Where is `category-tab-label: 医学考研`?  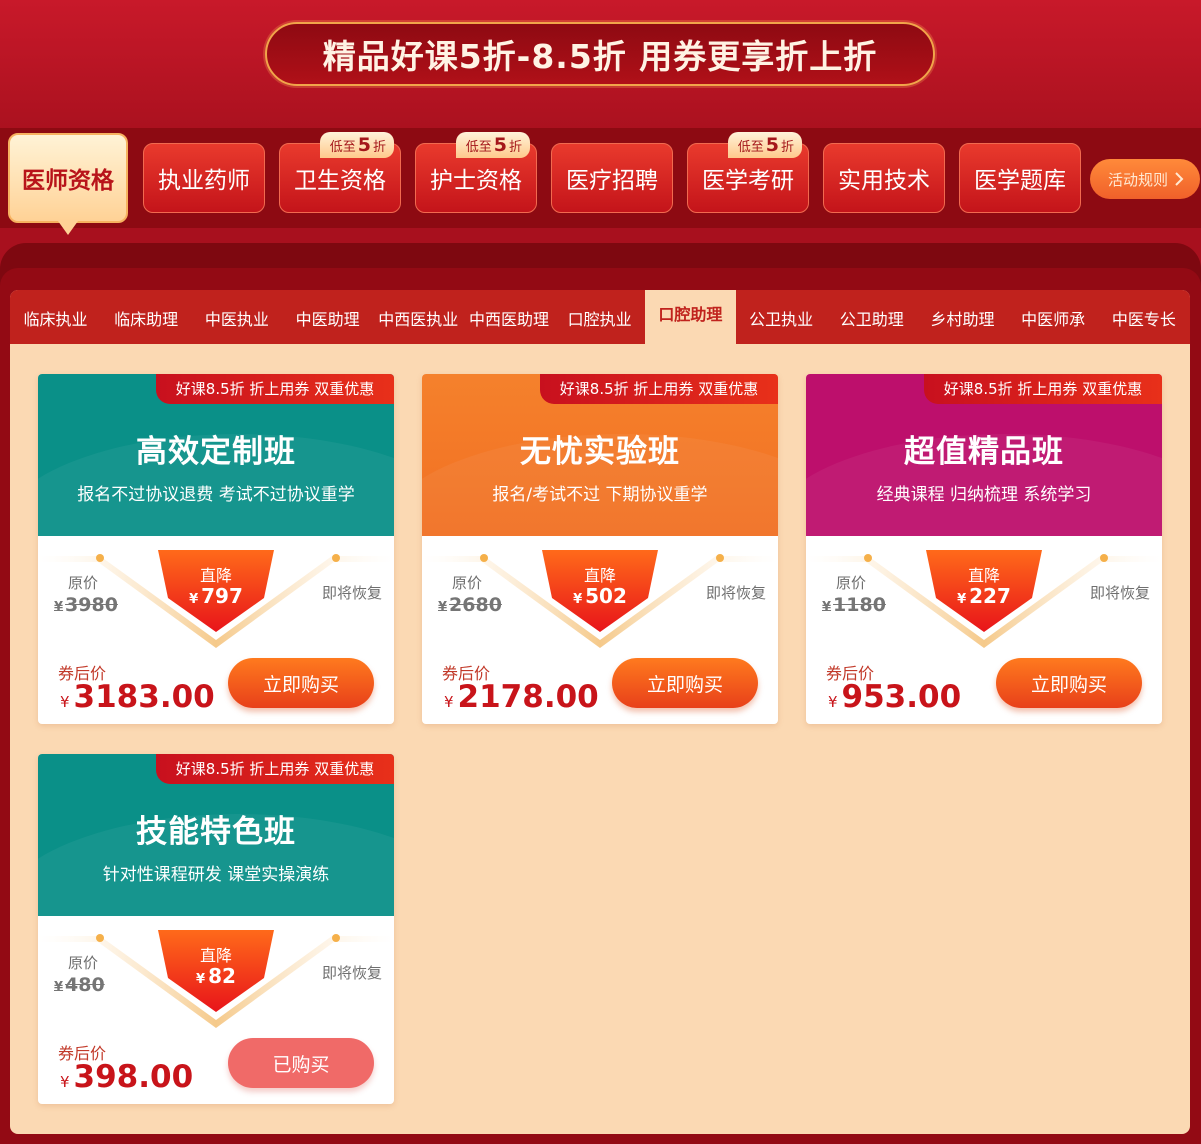 category-tab-label: 医学考研 is located at coordinates (748, 181).